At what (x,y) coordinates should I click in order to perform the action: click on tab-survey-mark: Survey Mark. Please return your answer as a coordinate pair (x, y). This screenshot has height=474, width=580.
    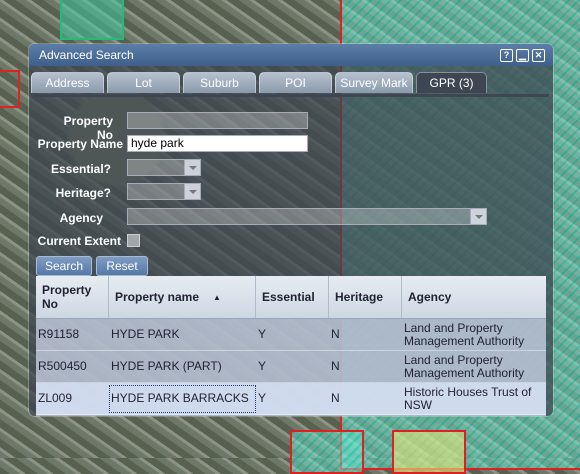
    Looking at the image, I should click on (374, 82).